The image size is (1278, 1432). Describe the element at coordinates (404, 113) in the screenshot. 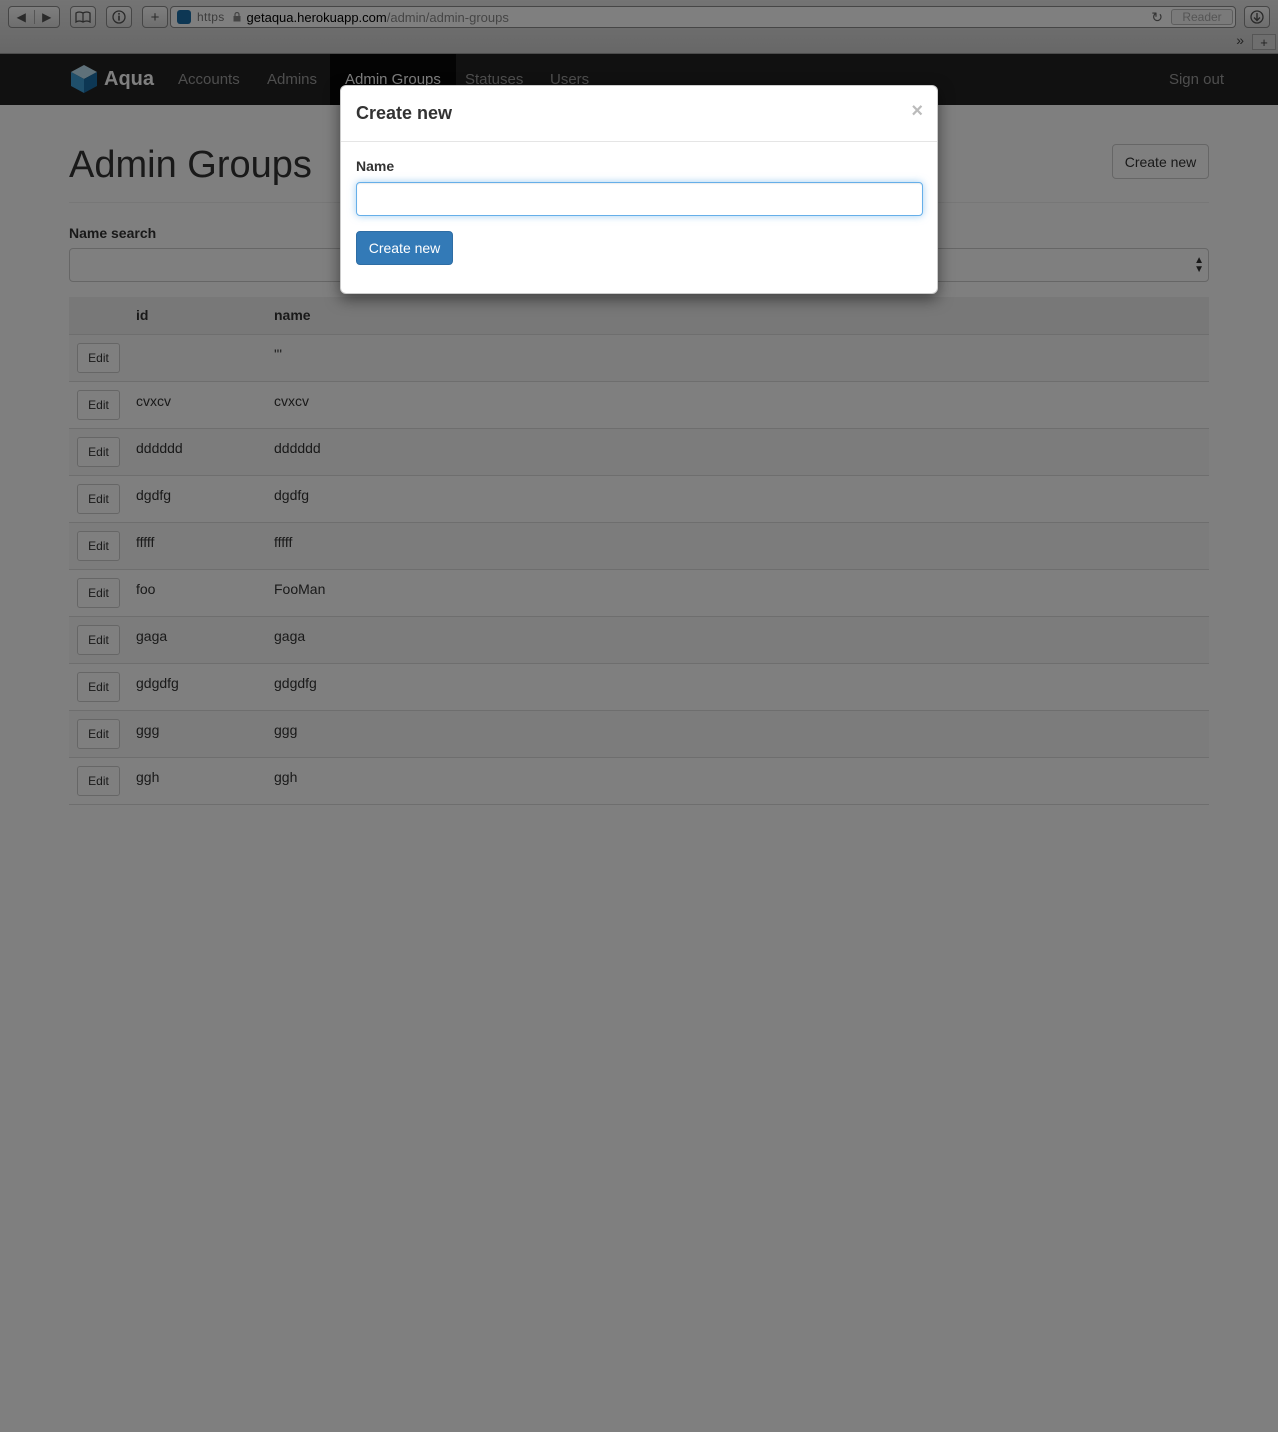

I see `modal-title: Create new` at that location.